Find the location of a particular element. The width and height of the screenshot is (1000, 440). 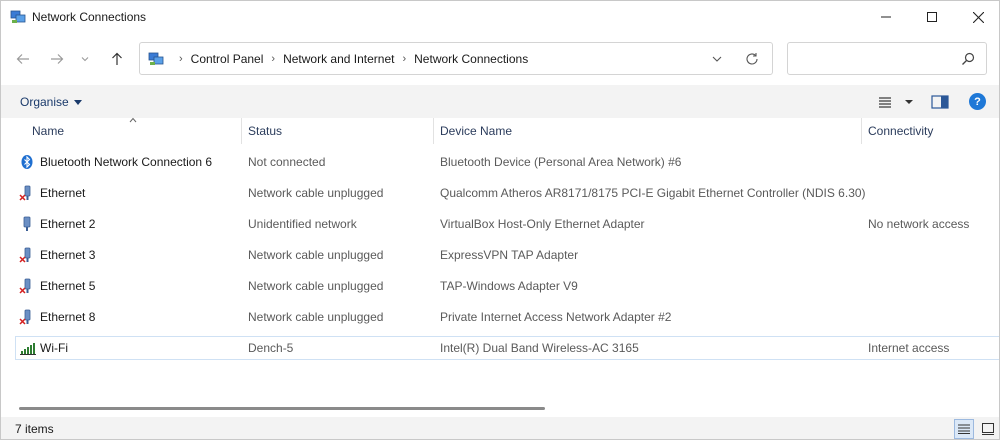

breadcrumb-control-panel: Control Panel is located at coordinates (227, 59).